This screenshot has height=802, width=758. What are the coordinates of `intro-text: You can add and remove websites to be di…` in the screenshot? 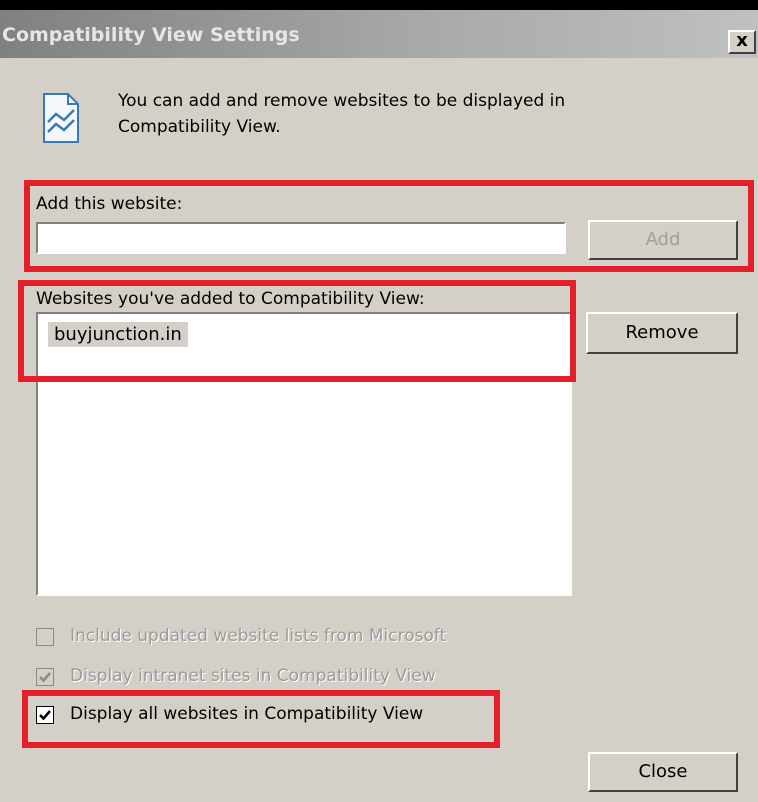 It's located at (342, 114).